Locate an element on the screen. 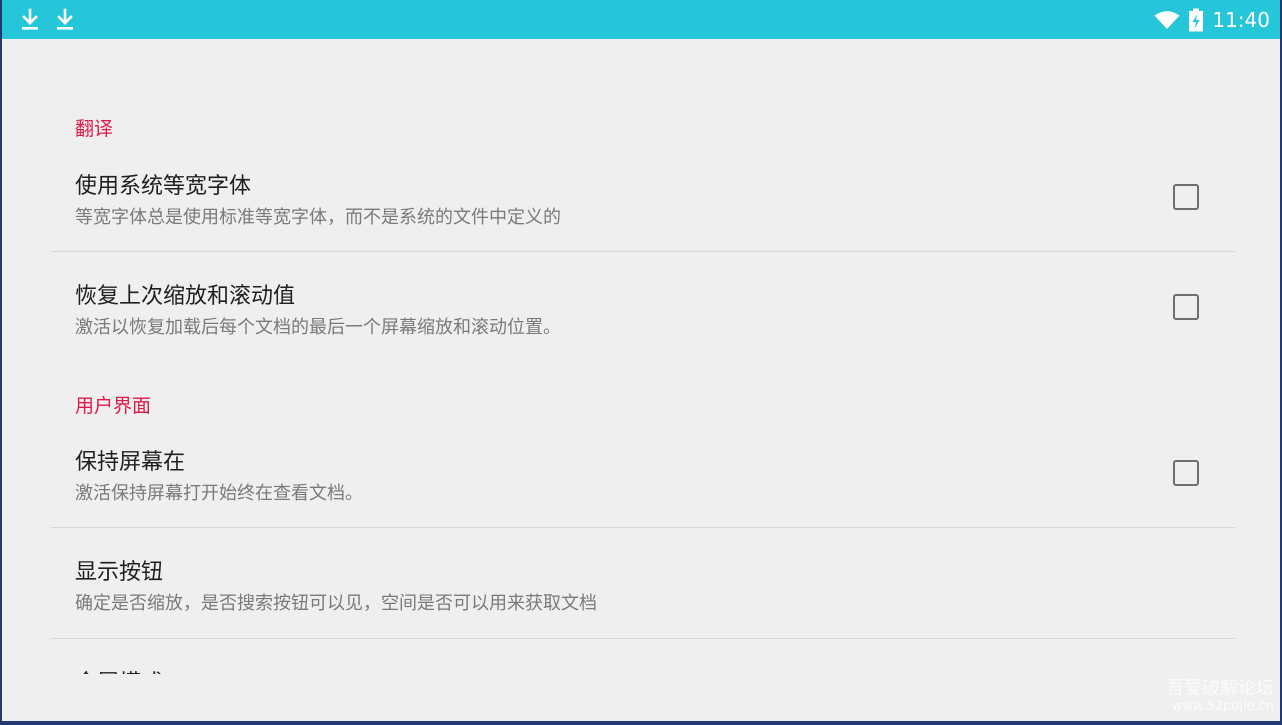  checkbox-restore-zoom-scroll is located at coordinates (1186, 307).